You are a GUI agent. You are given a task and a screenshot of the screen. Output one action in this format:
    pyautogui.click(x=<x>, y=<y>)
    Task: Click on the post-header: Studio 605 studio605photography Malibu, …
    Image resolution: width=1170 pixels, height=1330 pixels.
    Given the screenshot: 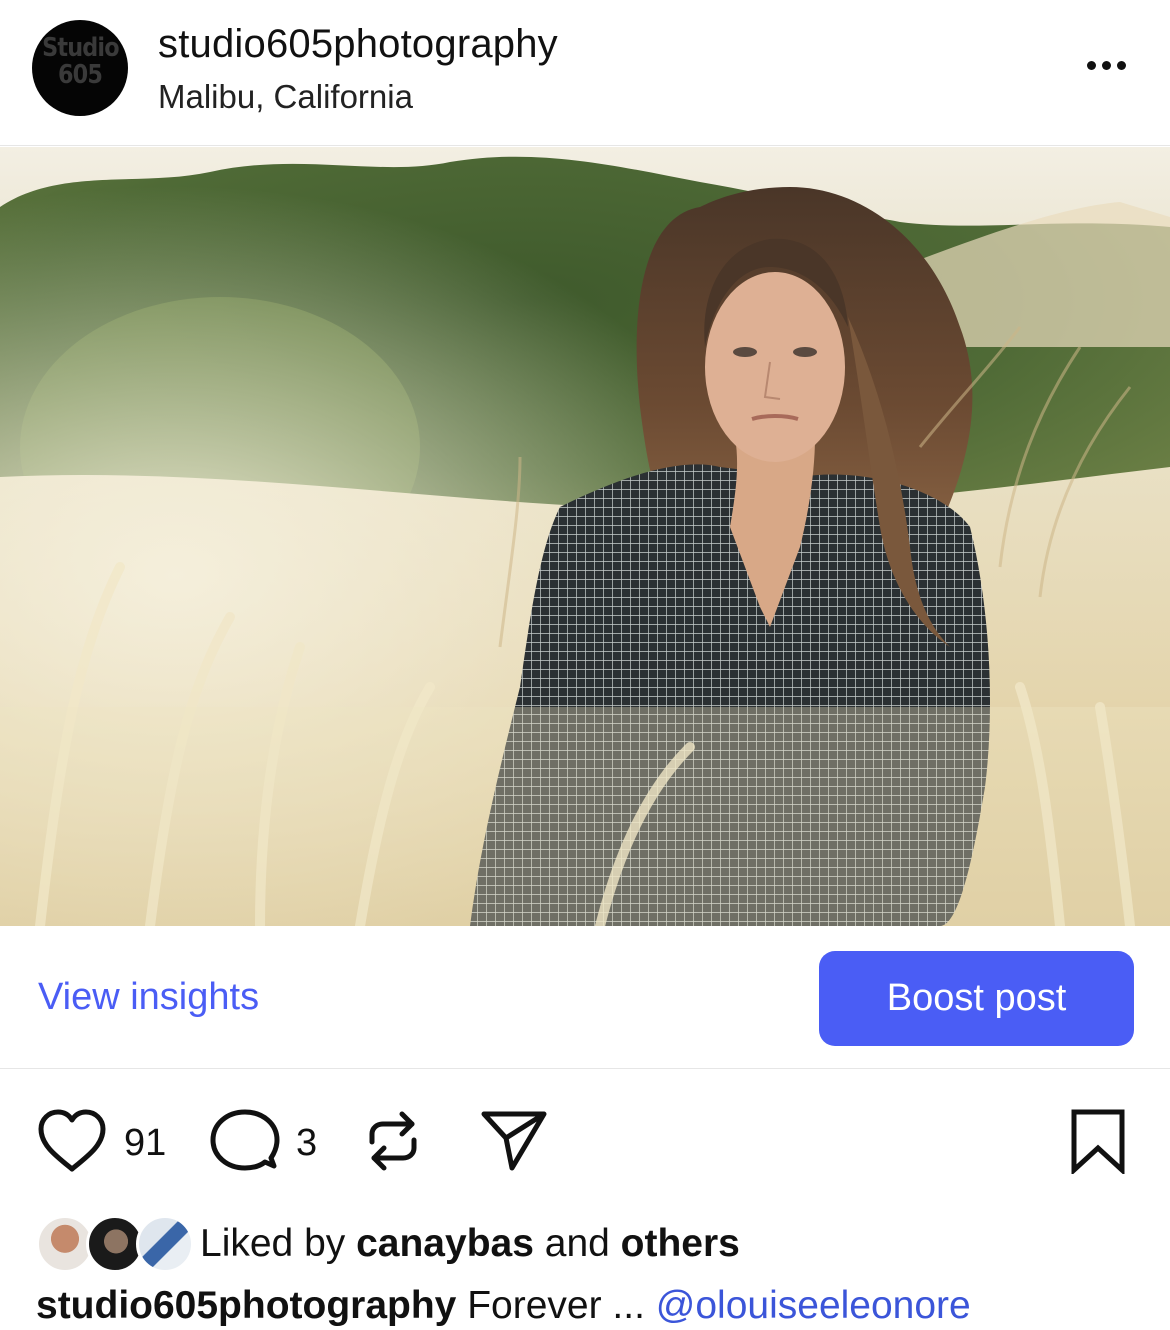 What is the action you would take?
    pyautogui.click(x=585, y=73)
    